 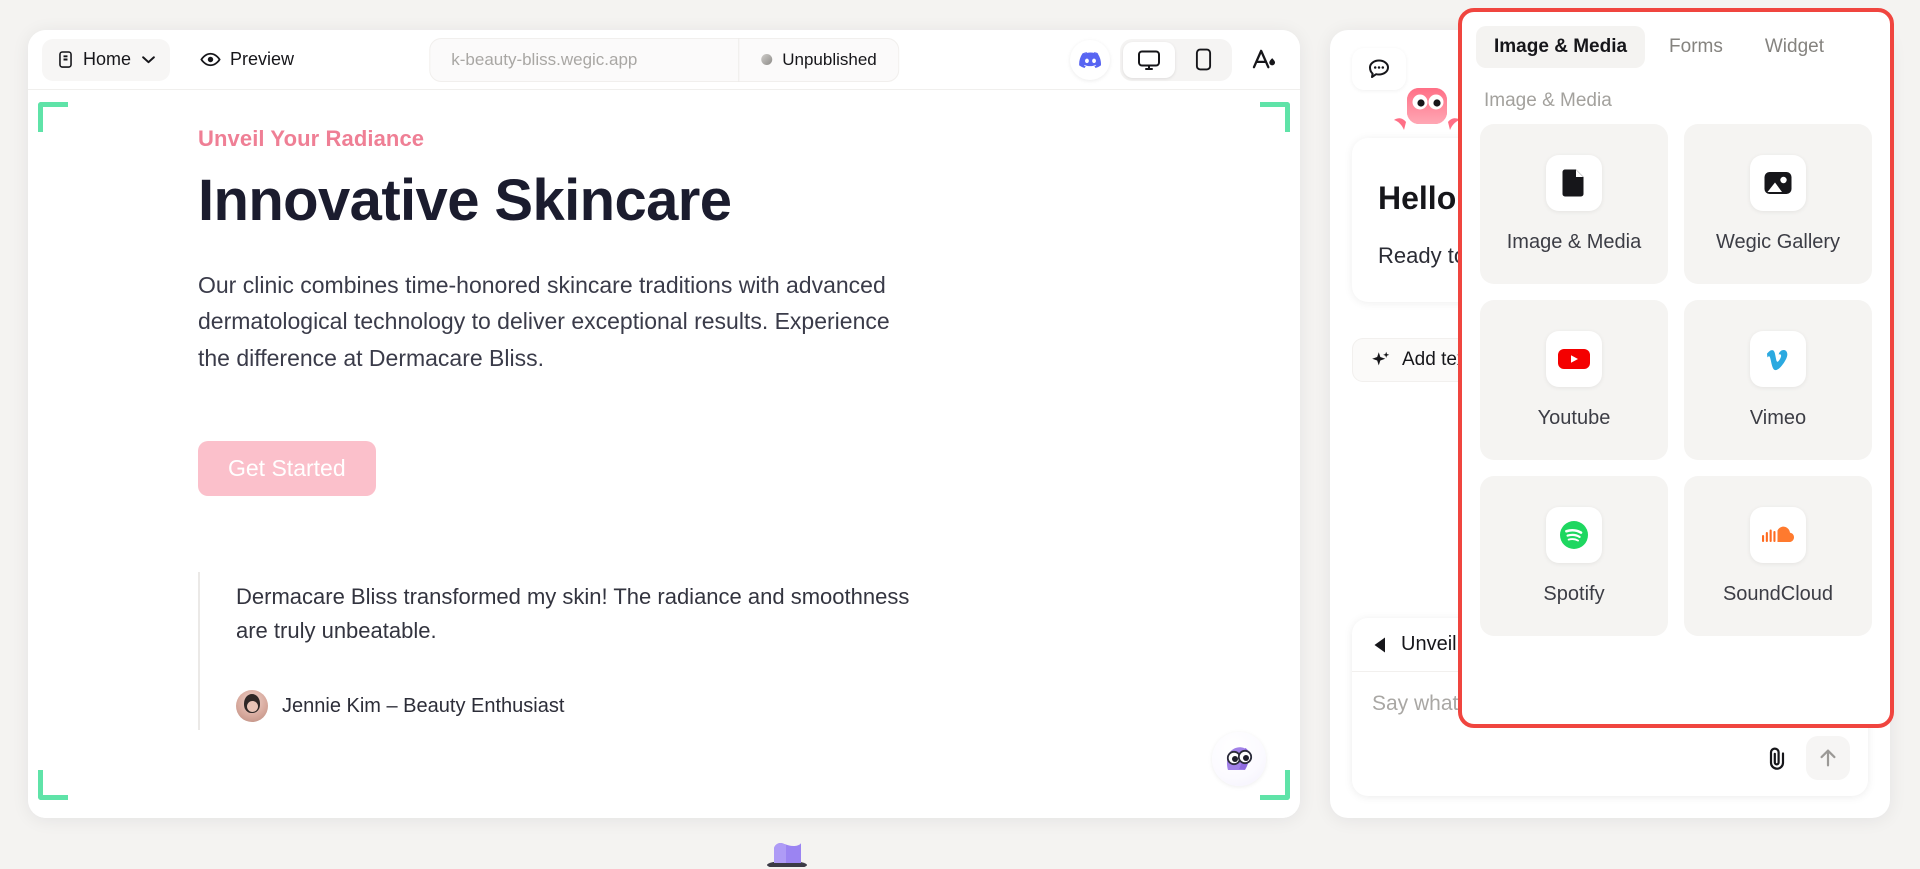 I want to click on publish-status-label: Unpublished, so click(x=829, y=59).